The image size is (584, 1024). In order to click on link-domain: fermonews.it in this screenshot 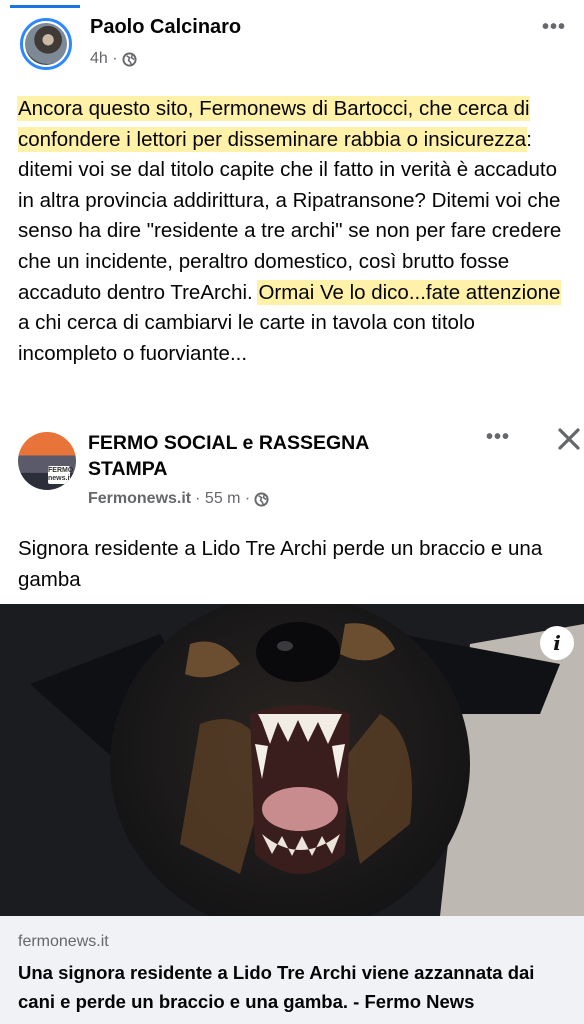, I will do `click(63, 941)`.